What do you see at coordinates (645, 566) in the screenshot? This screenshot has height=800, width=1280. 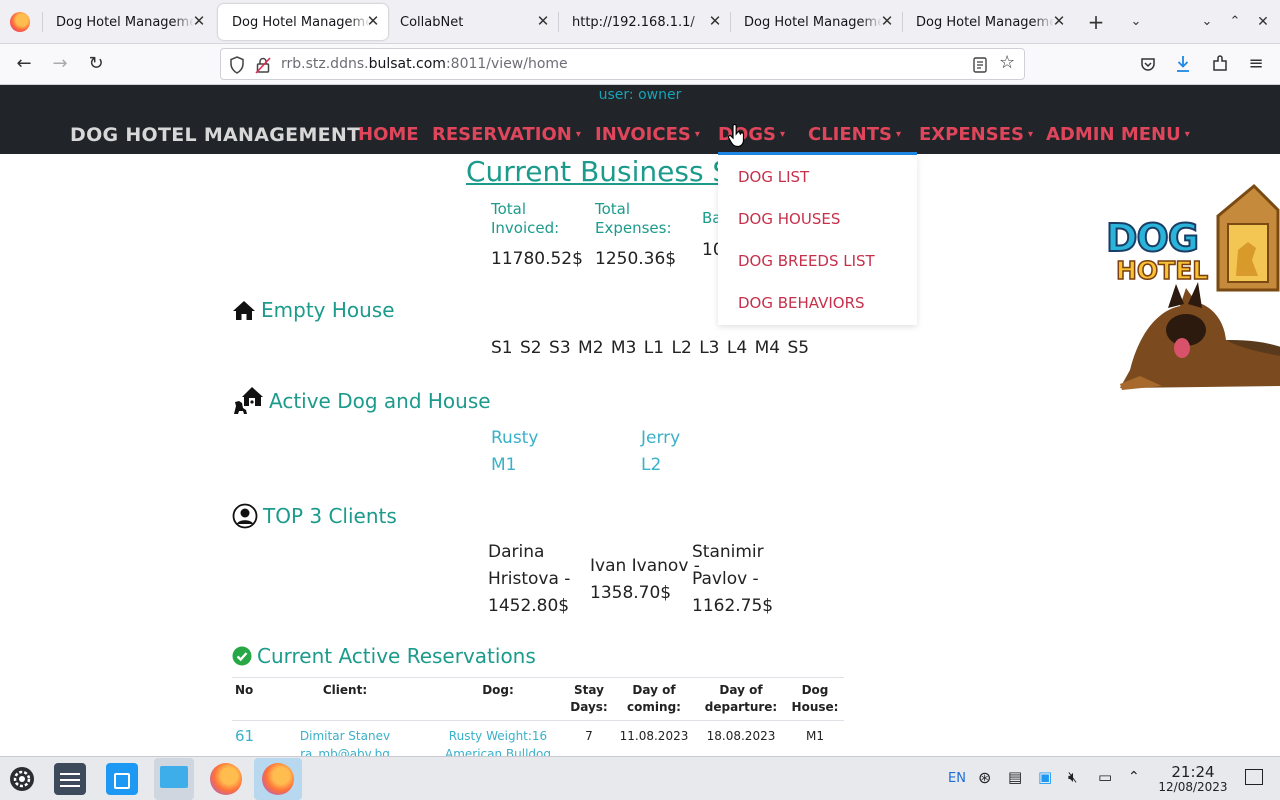 I see `client-line: Ivan Ivanov -` at bounding box center [645, 566].